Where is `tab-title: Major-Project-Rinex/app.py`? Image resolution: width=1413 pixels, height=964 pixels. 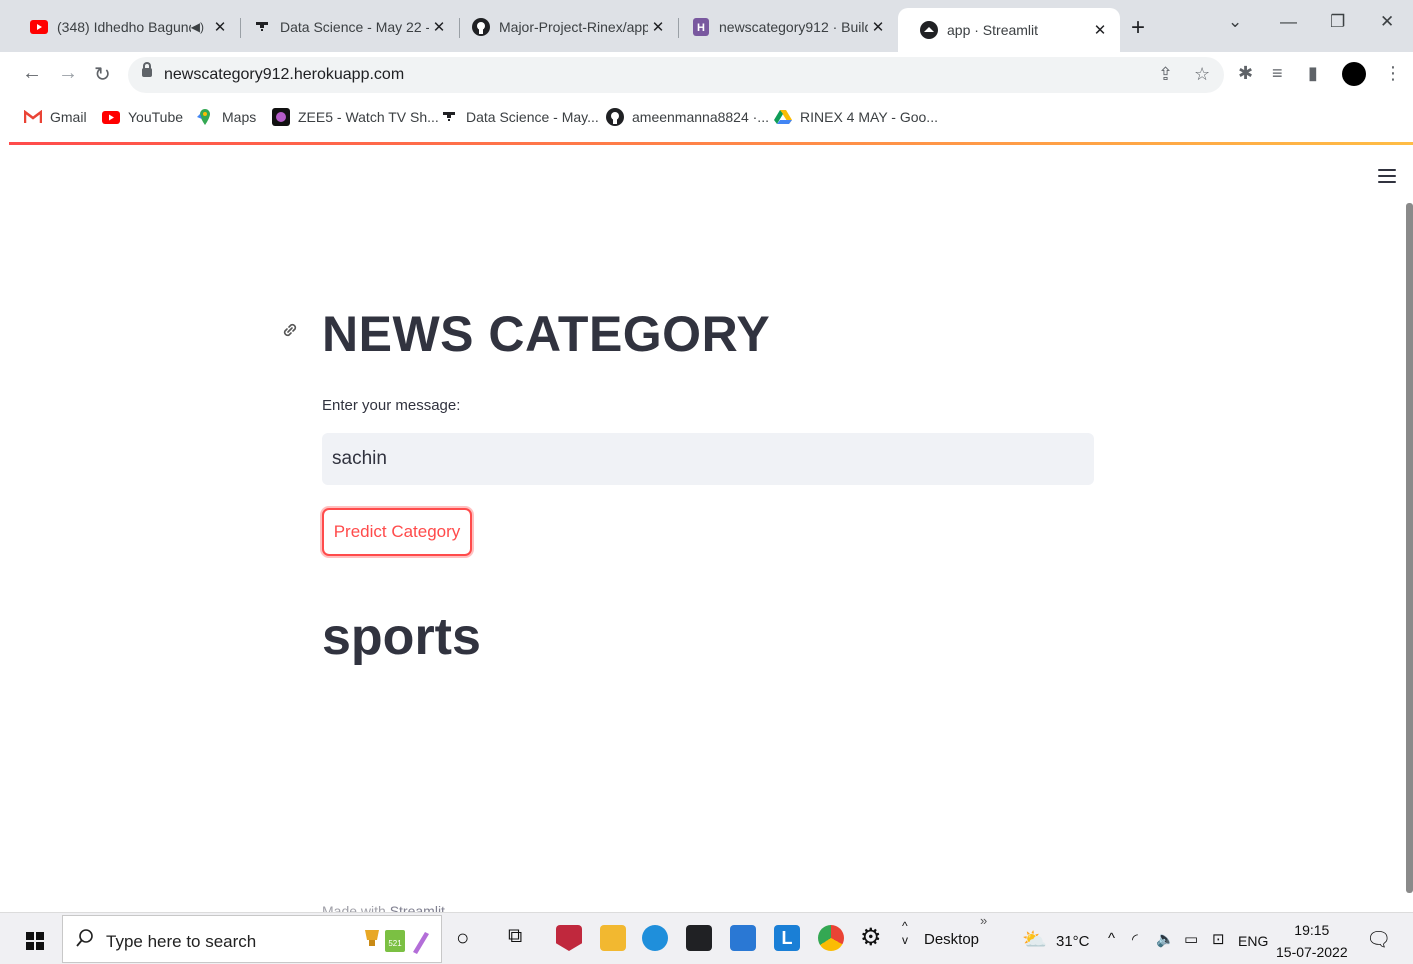 tab-title: Major-Project-Rinex/app.py is located at coordinates (573, 27).